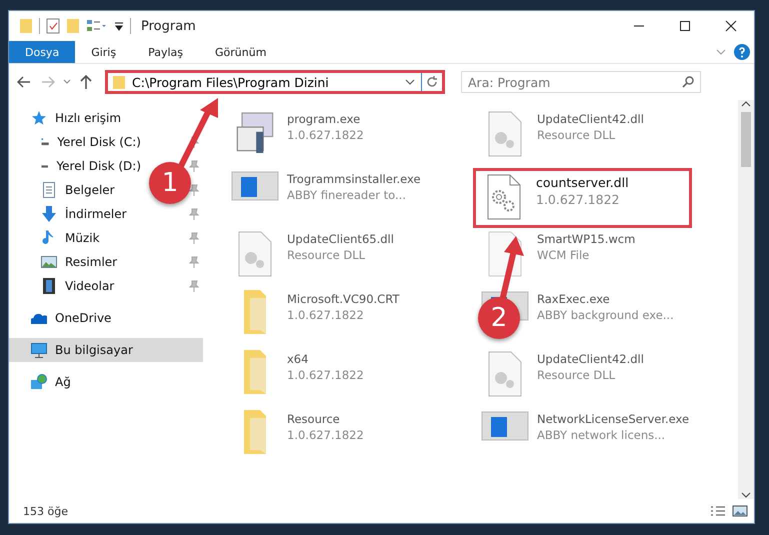 This screenshot has width=769, height=535. What do you see at coordinates (49, 190) in the screenshot?
I see `docs-icon` at bounding box center [49, 190].